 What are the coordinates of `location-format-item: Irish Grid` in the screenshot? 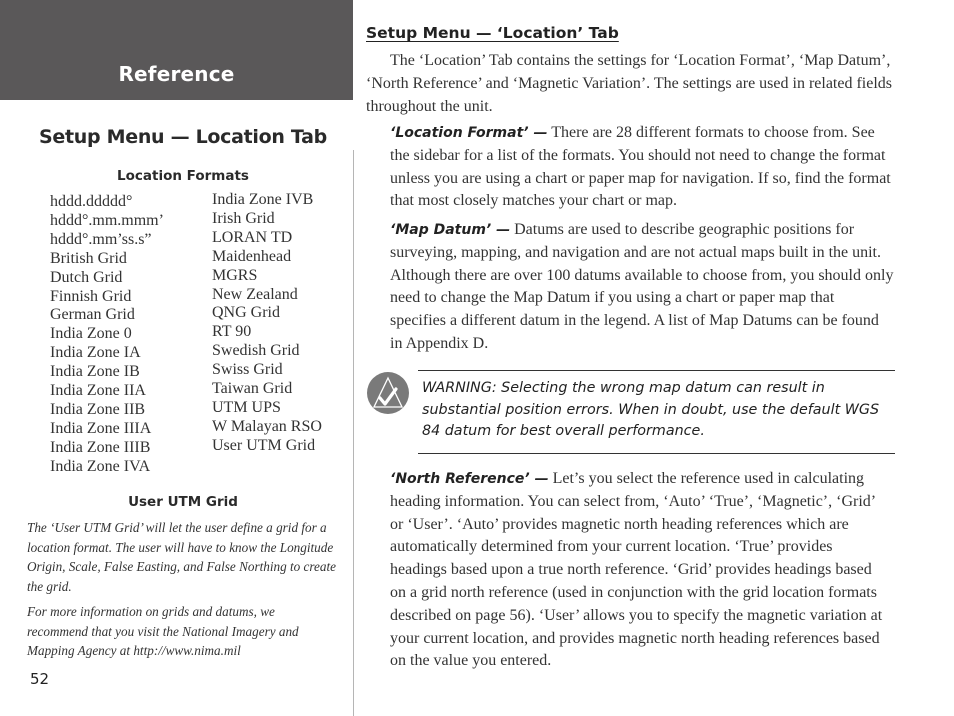 It's located at (243, 218).